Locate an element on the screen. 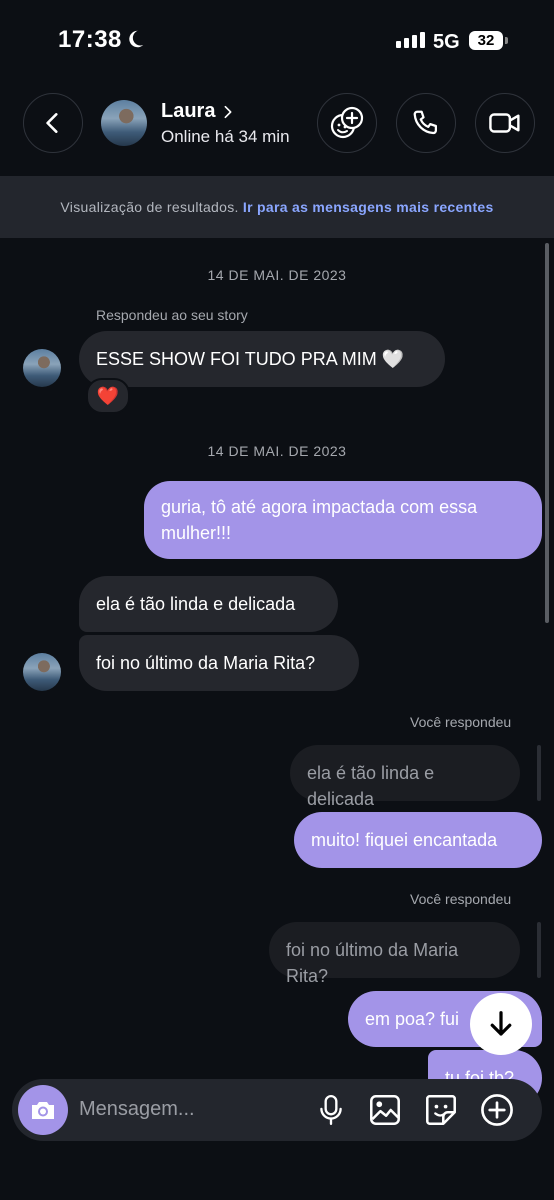  voice-message-button is located at coordinates (331, 1110).